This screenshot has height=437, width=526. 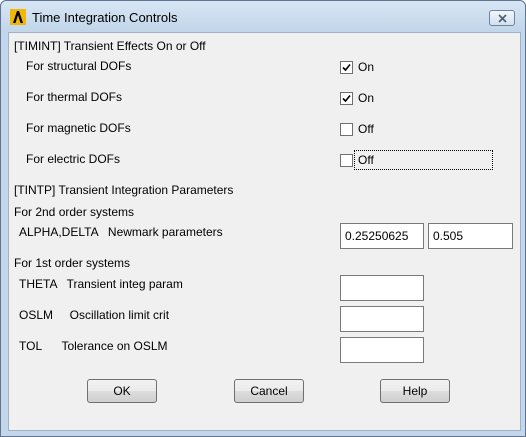 What do you see at coordinates (79, 66) in the screenshot?
I see `structural-dofs-label: For structural DOFs` at bounding box center [79, 66].